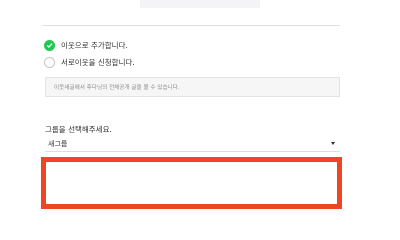 This screenshot has width=400, height=240. What do you see at coordinates (191, 25) in the screenshot?
I see `divider` at bounding box center [191, 25].